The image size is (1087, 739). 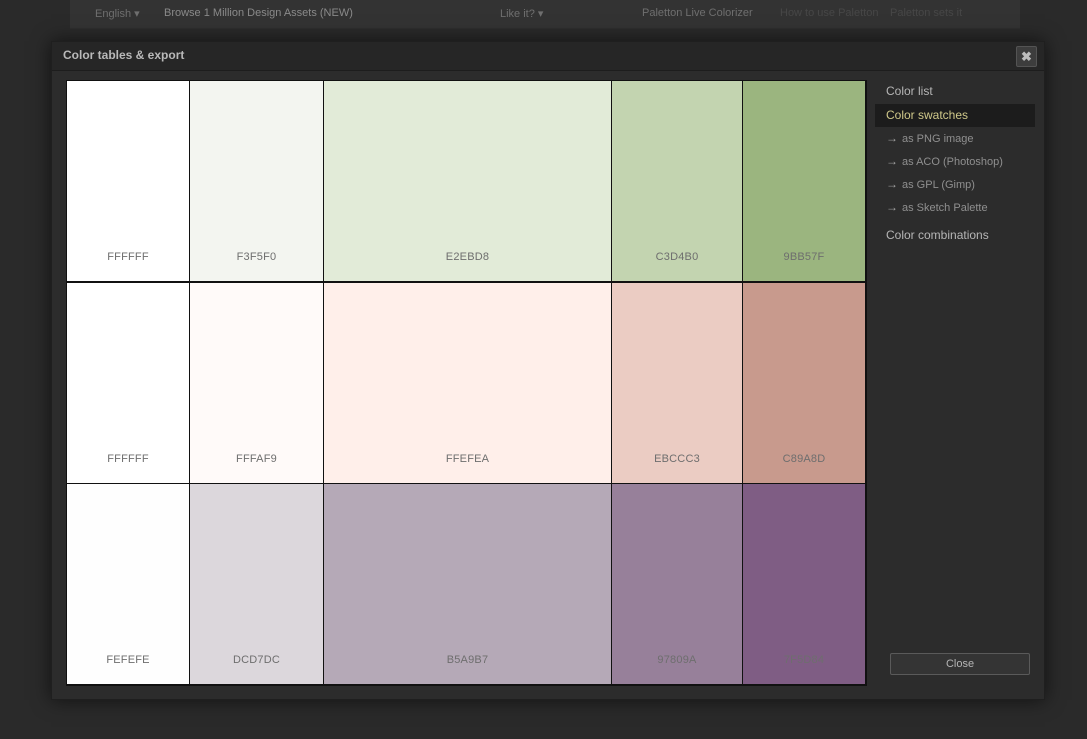 I want to click on swatch-hex-label: FFEFEA, so click(x=467, y=459).